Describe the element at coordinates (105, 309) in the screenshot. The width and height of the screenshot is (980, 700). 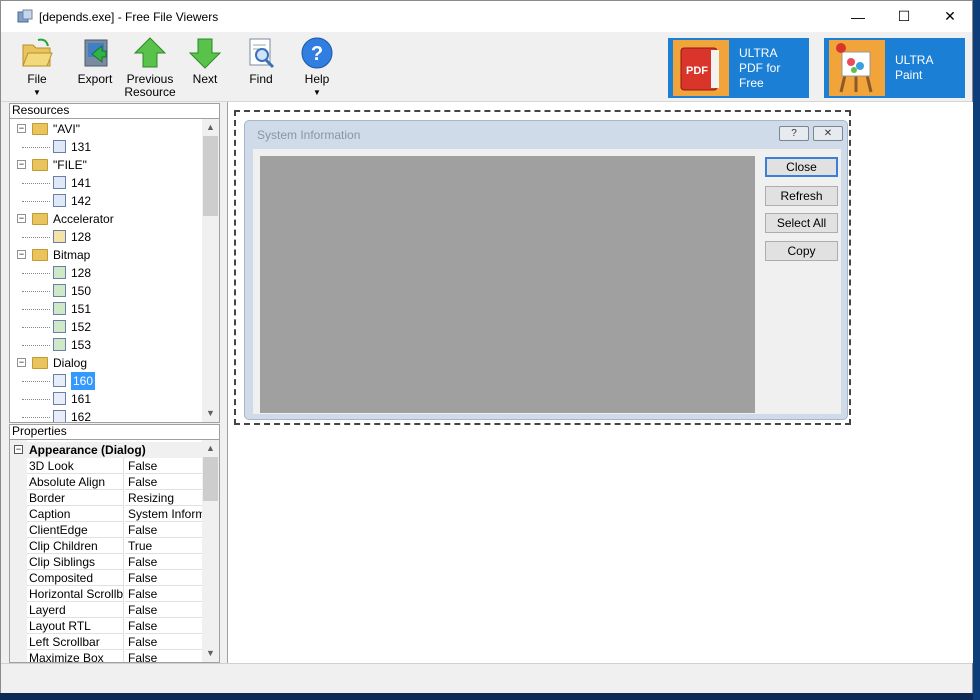
I see `tree-resource-item: 151` at that location.